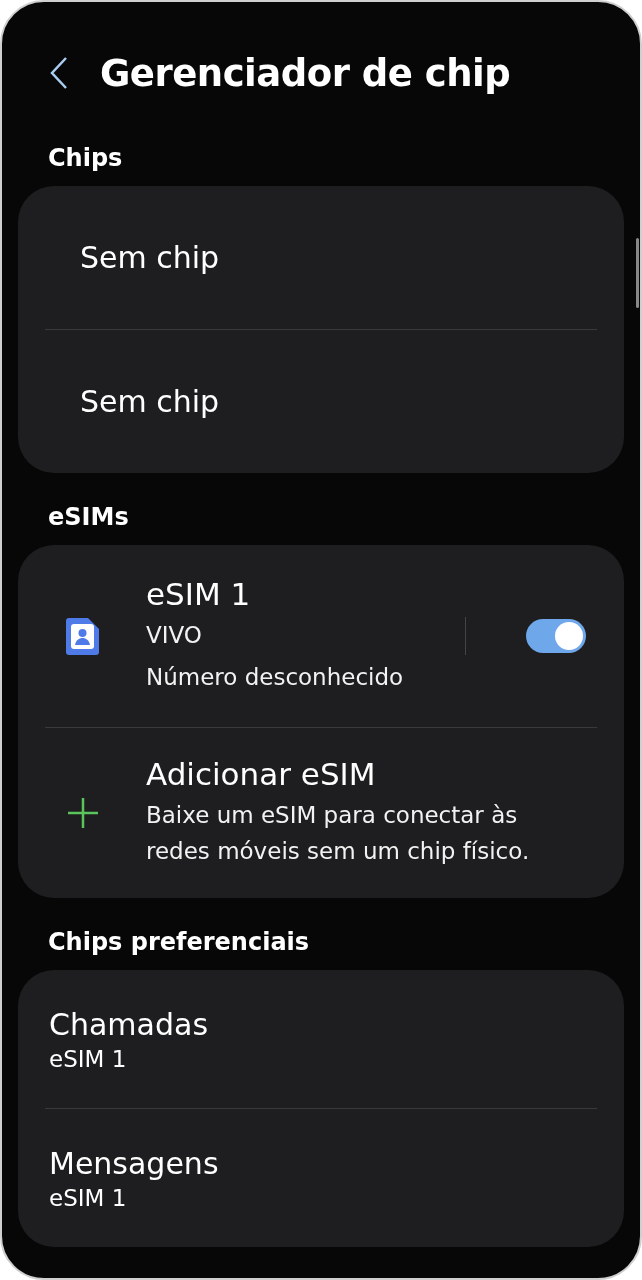 The image size is (642, 1280). Describe the element at coordinates (556, 636) in the screenshot. I see `esim-toggle` at that location.